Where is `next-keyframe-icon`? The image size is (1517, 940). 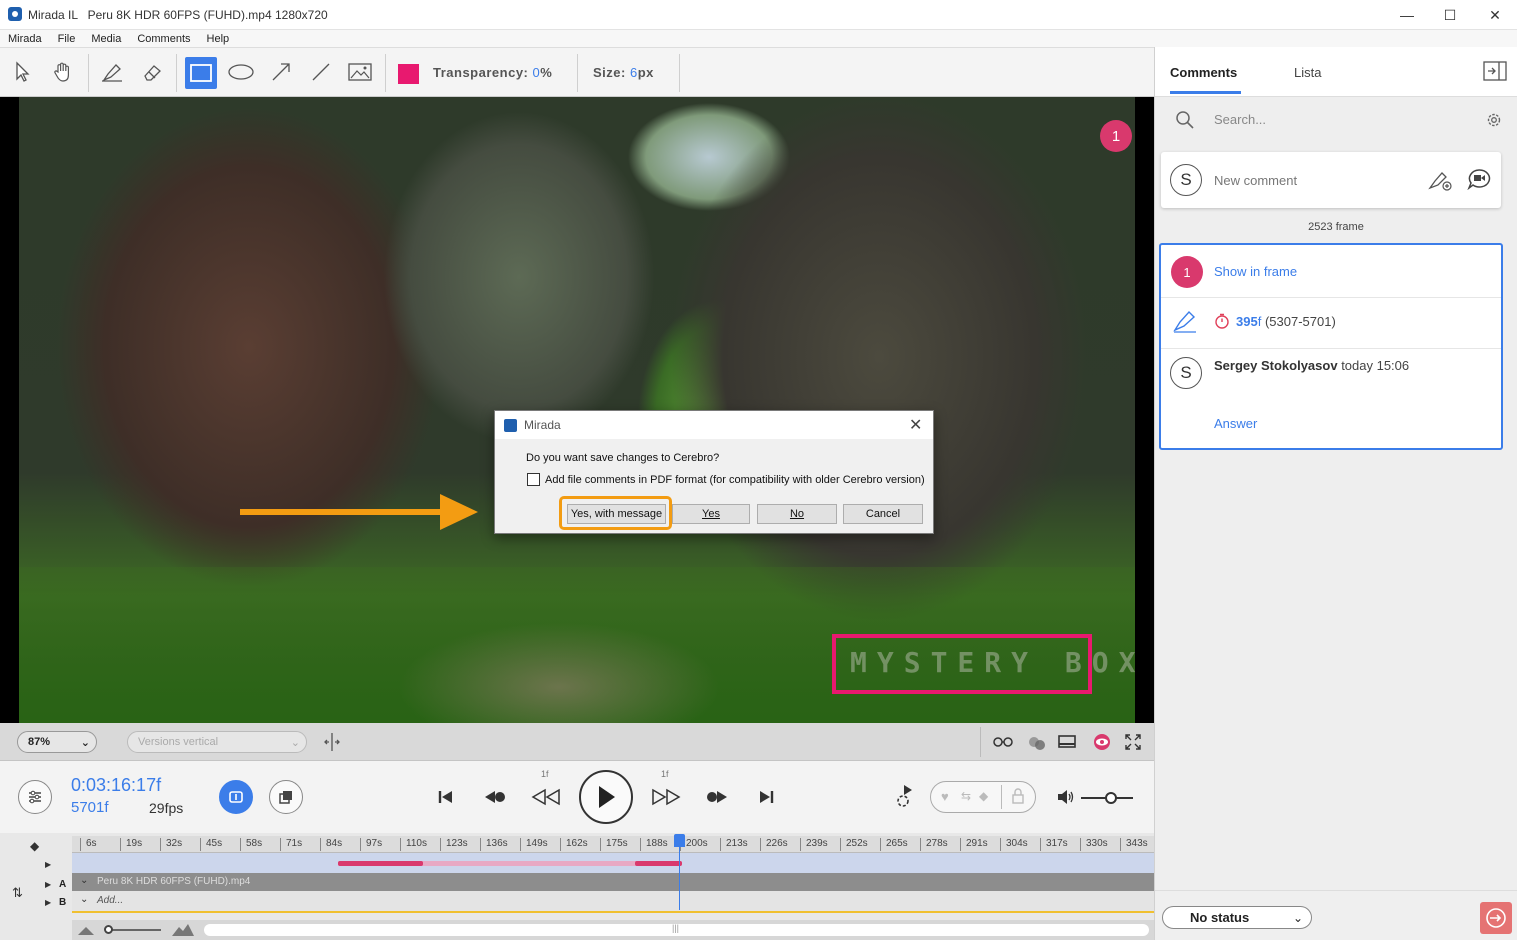
next-keyframe-icon is located at coordinates (717, 798).